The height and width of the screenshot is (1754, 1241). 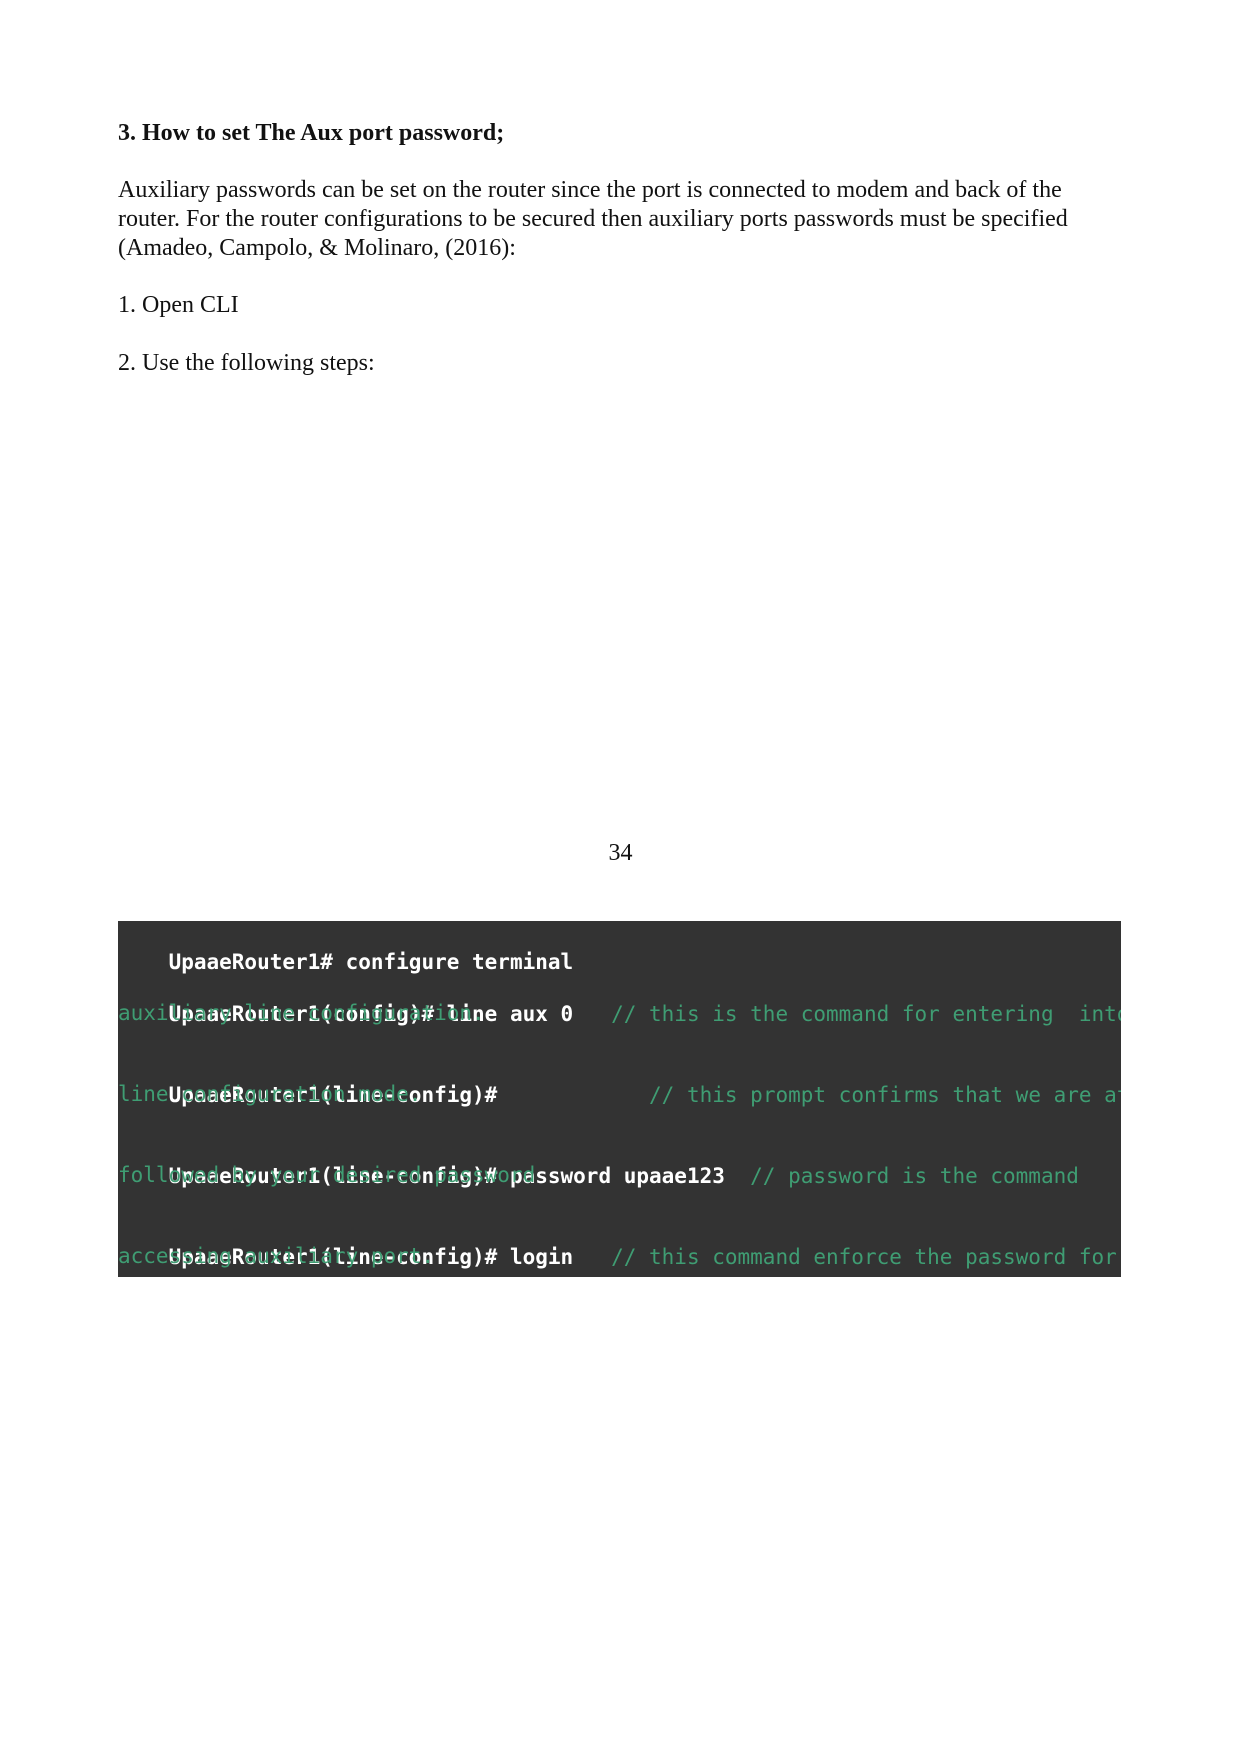 I want to click on page-number: 34, so click(x=620, y=853).